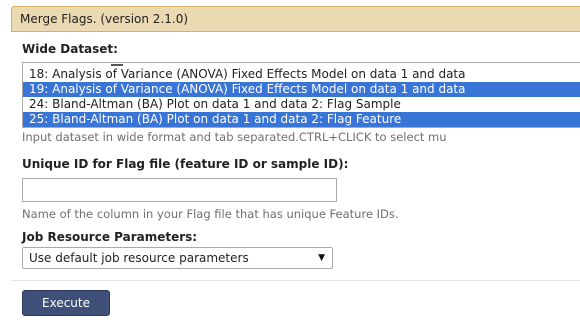 This screenshot has height=320, width=580. I want to click on job-resources-label: Job Resource Parameters:, so click(110, 237).